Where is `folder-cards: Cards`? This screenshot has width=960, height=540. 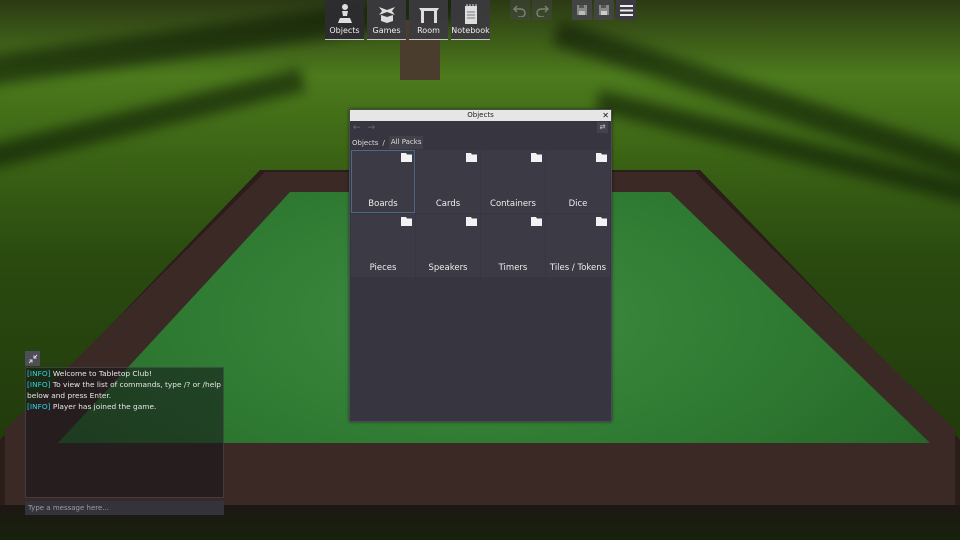 folder-cards: Cards is located at coordinates (448, 181).